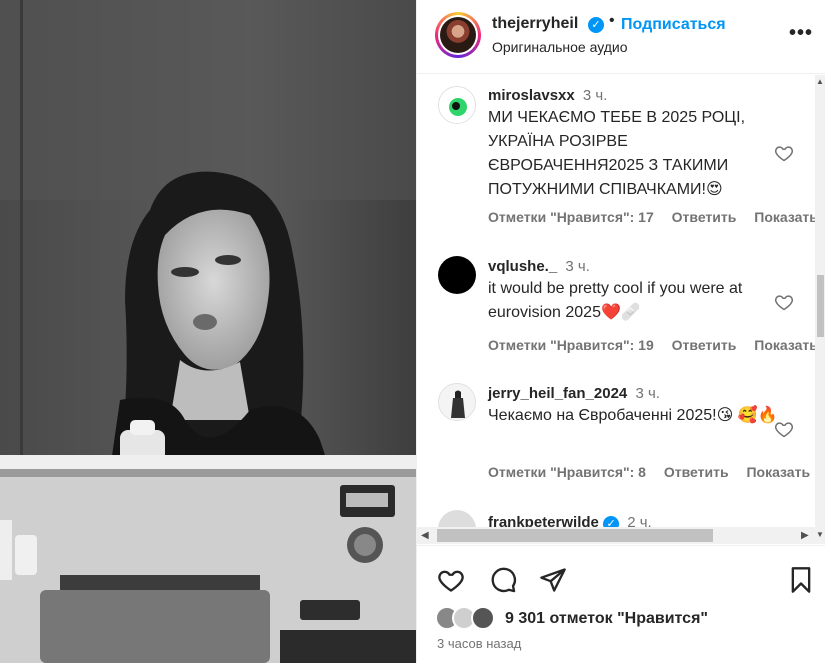  What do you see at coordinates (553, 580) in the screenshot?
I see `paper-plane-icon` at bounding box center [553, 580].